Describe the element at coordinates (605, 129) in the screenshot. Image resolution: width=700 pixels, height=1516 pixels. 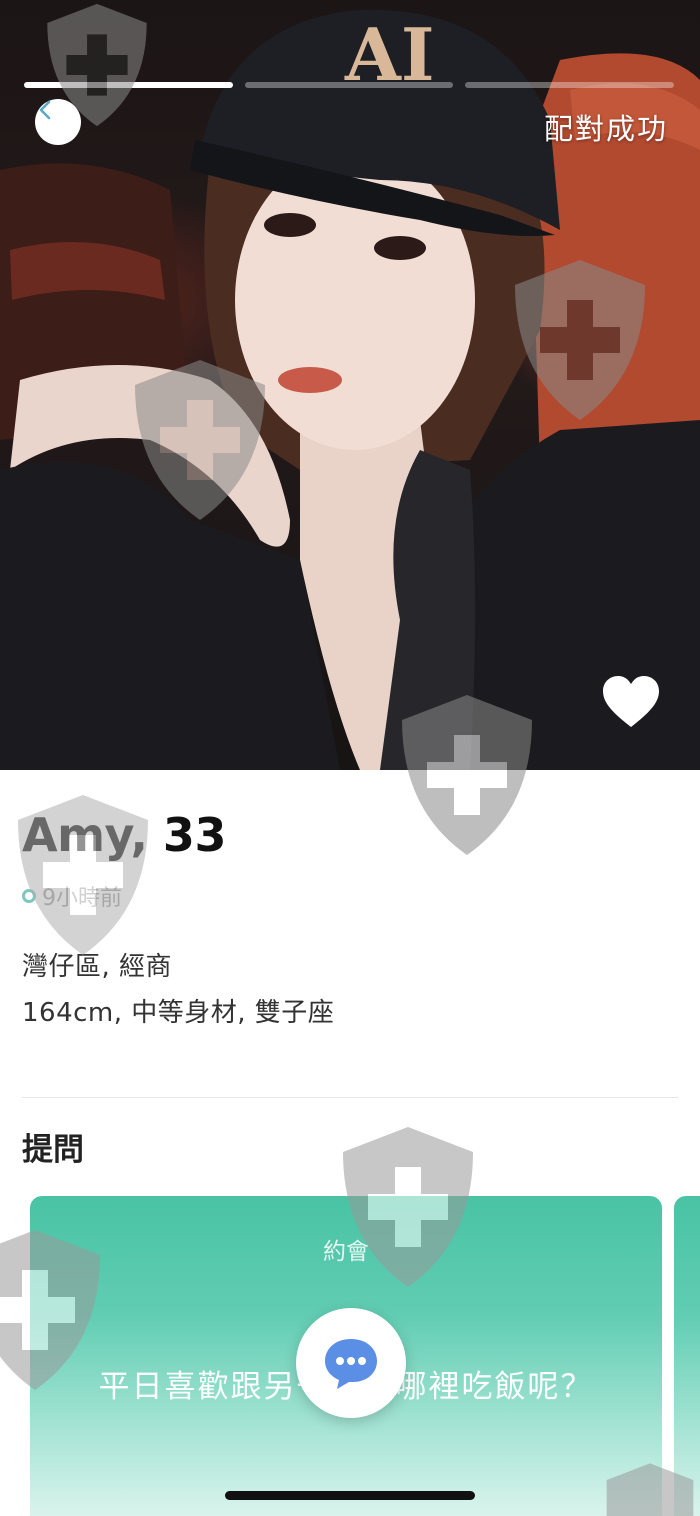
I see `match-status-label: 配對成功` at that location.